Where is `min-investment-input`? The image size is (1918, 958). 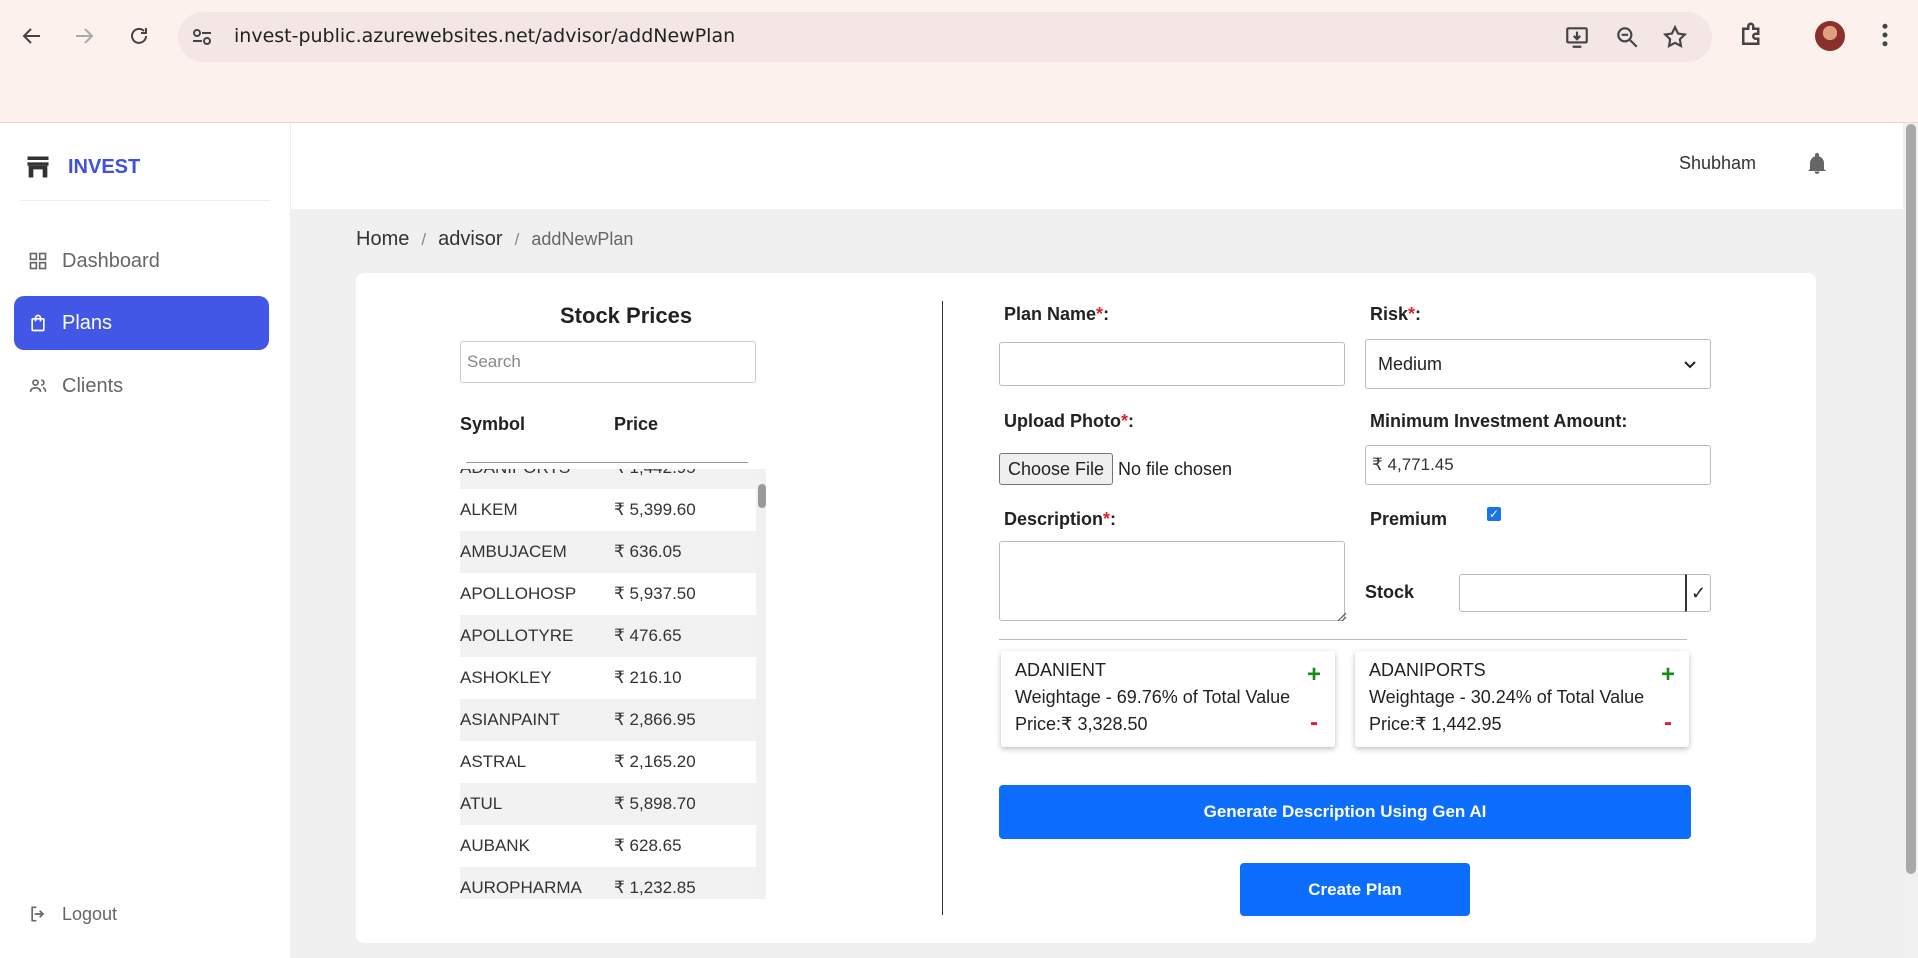
min-investment-input is located at coordinates (1538, 465).